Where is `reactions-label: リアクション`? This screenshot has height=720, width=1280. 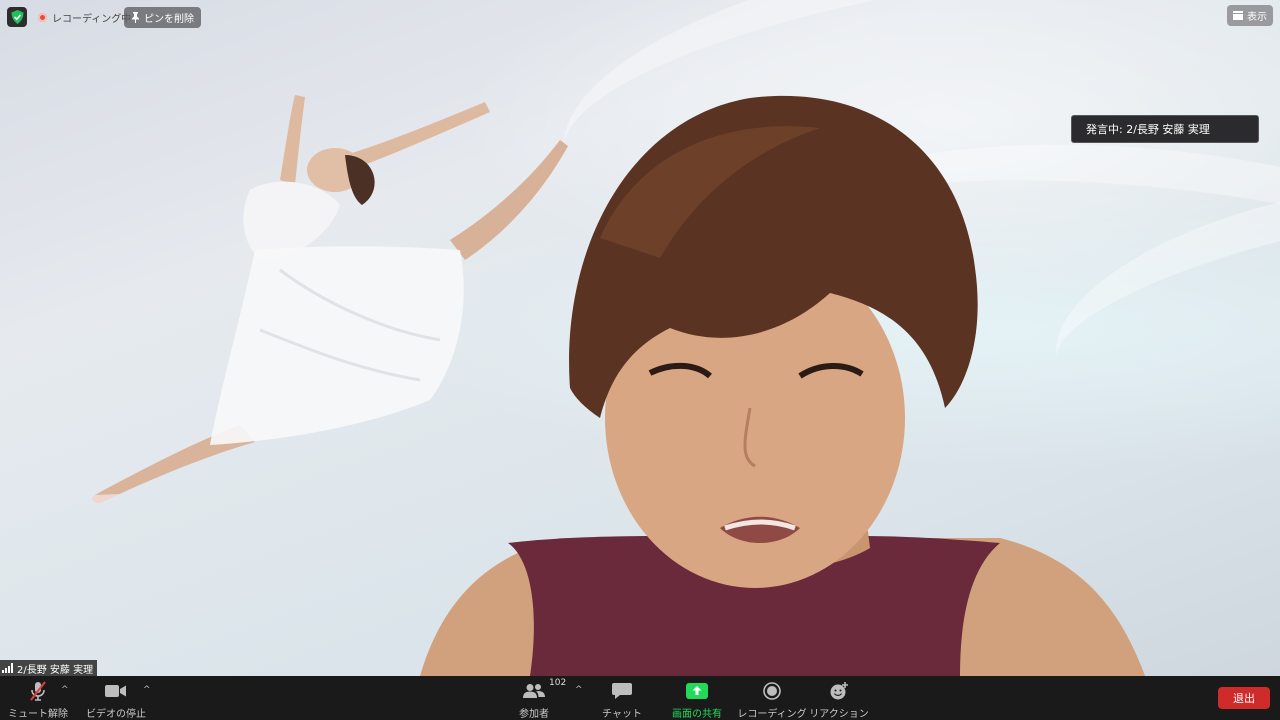 reactions-label: リアクション is located at coordinates (839, 714).